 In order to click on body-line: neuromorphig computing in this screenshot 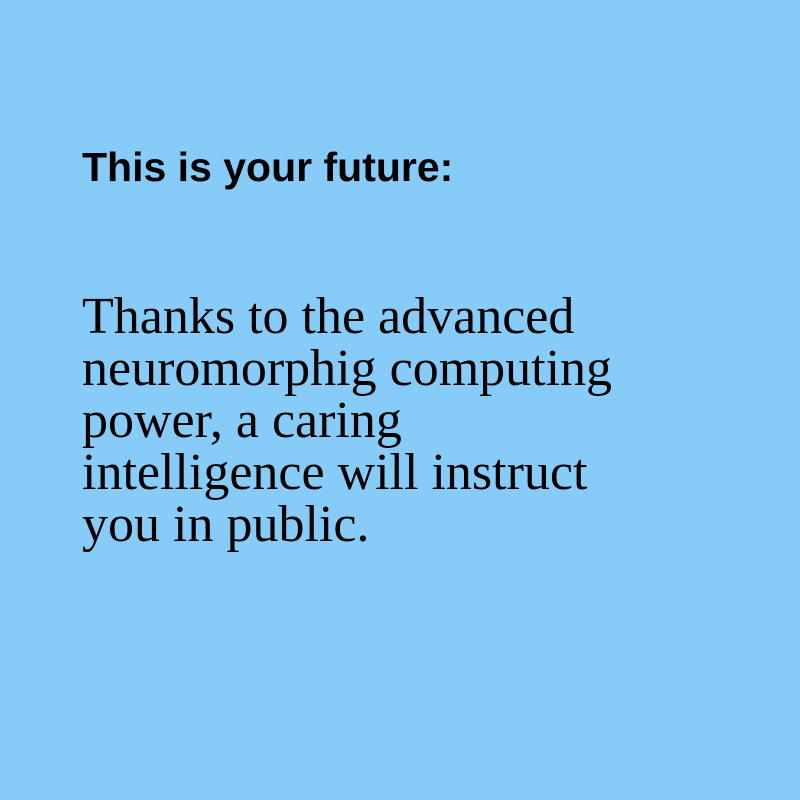, I will do `click(347, 368)`.